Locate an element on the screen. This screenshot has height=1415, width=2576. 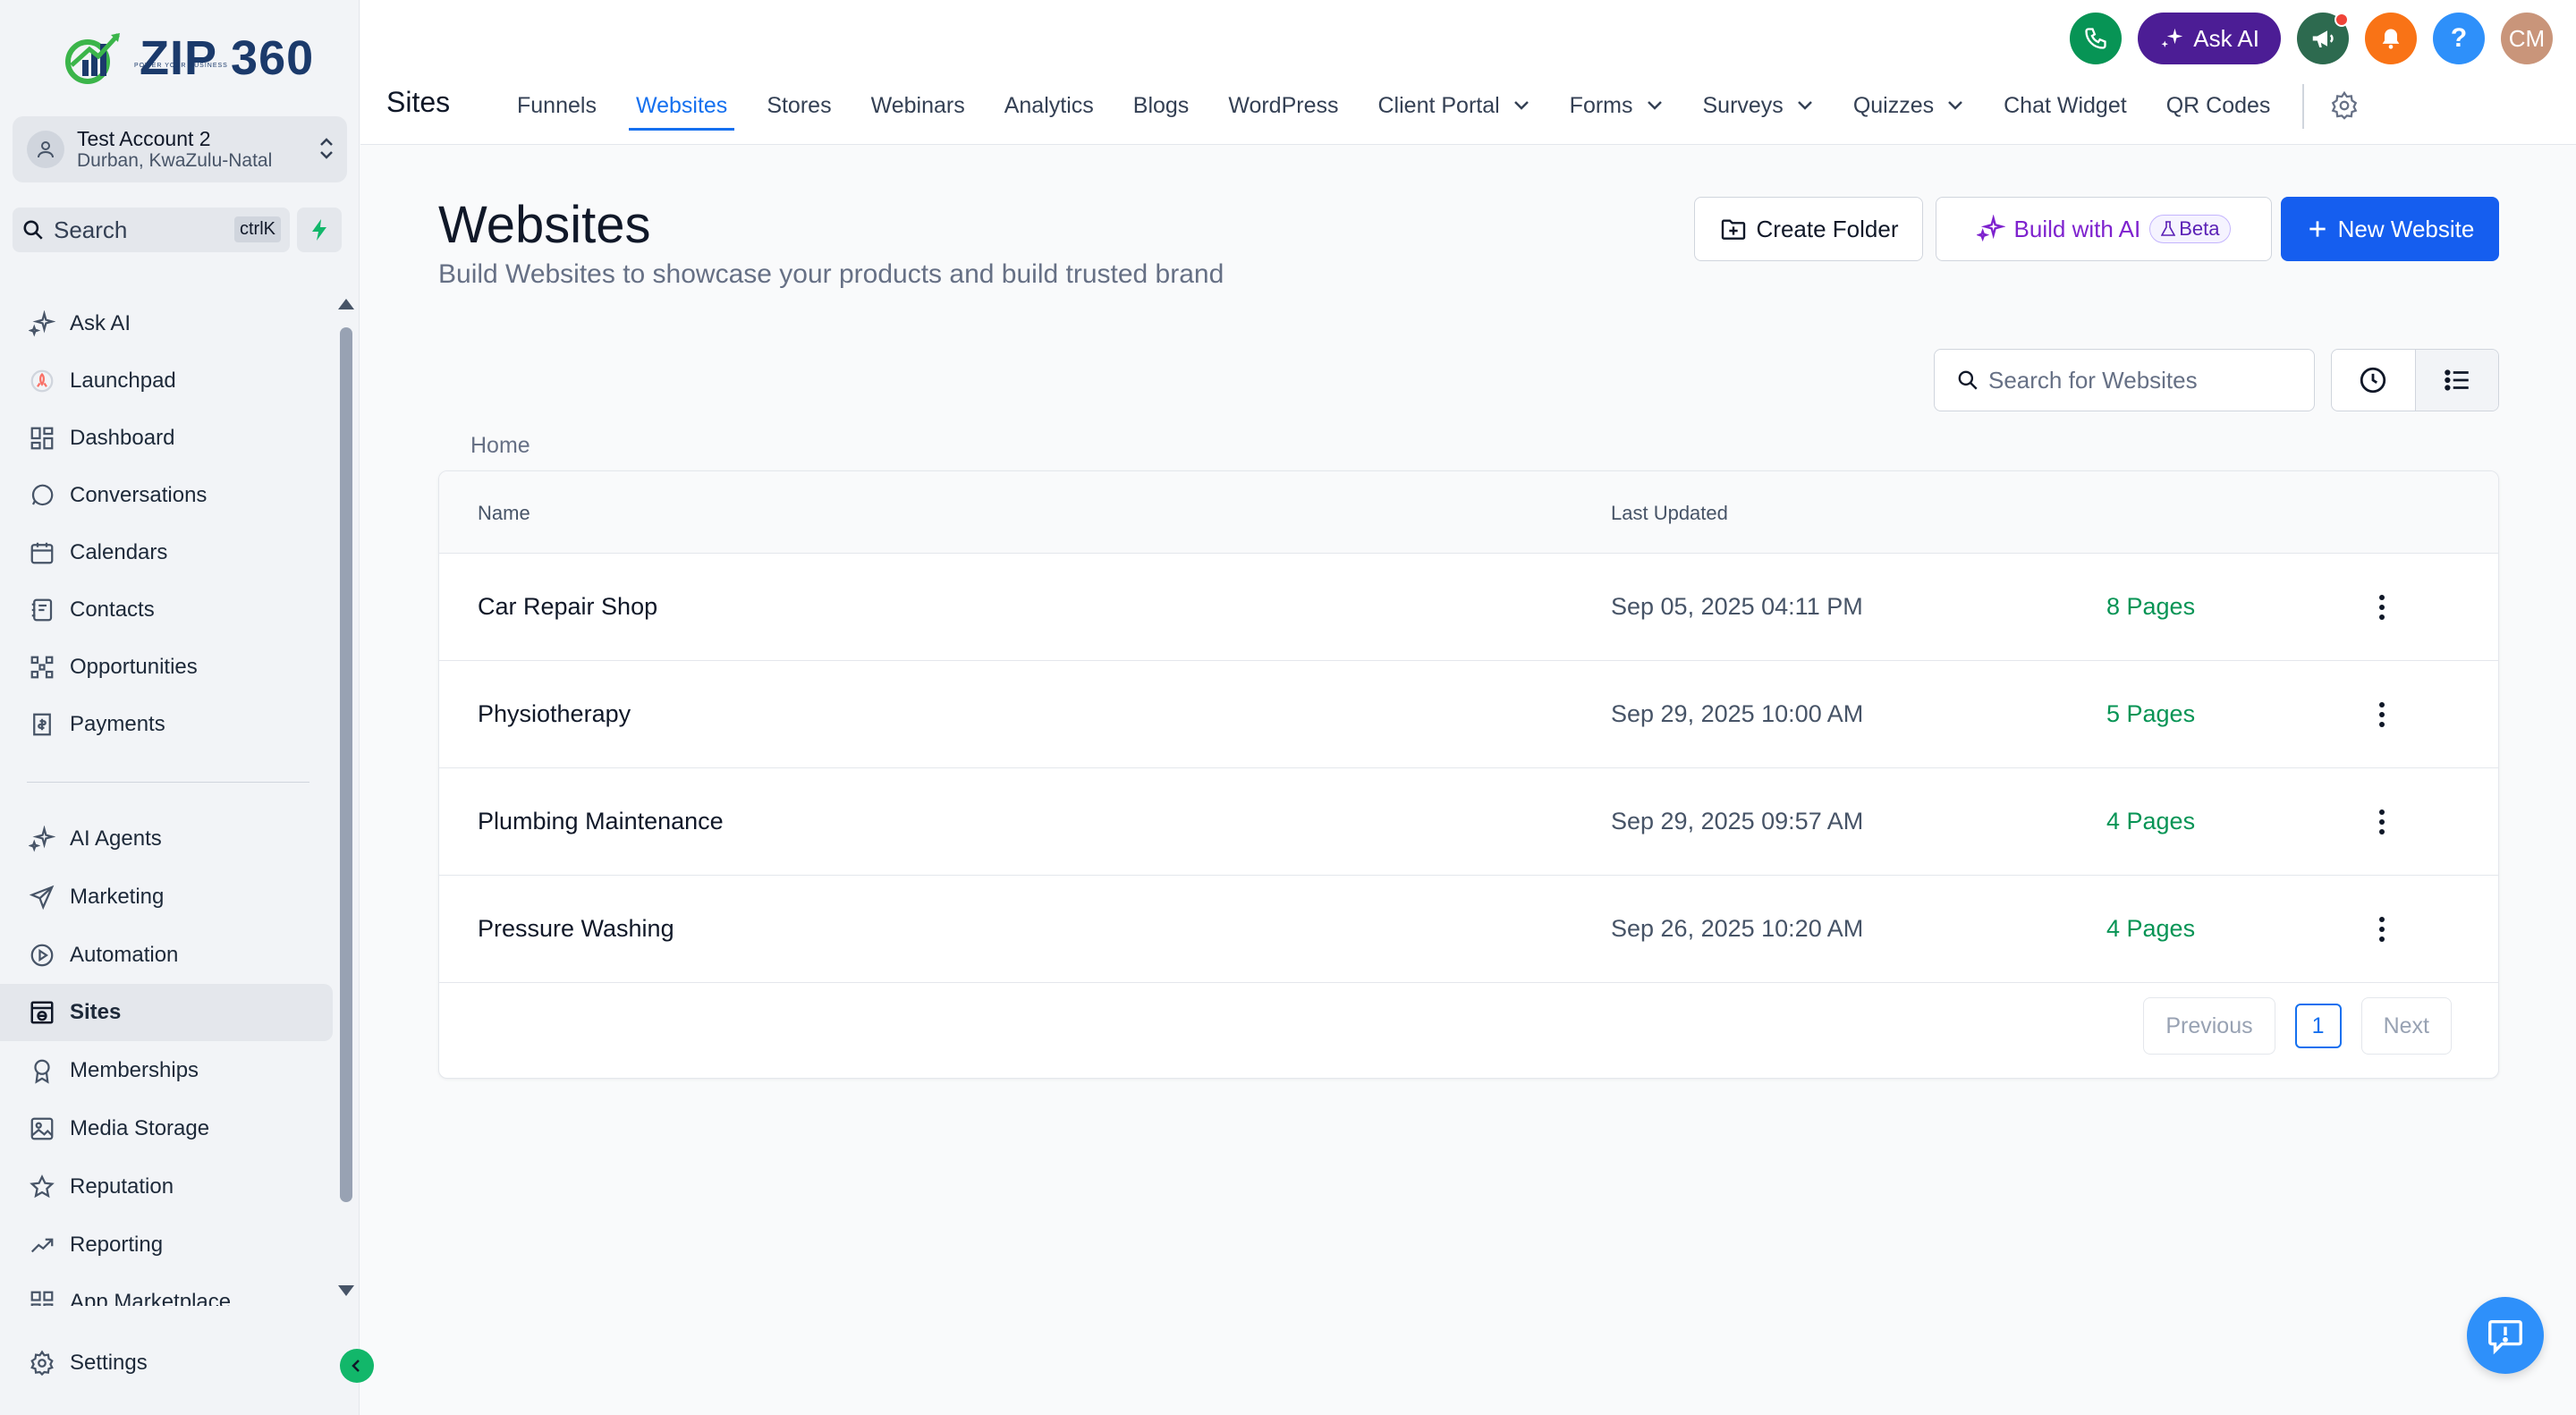
quick-actions-button is located at coordinates (319, 230).